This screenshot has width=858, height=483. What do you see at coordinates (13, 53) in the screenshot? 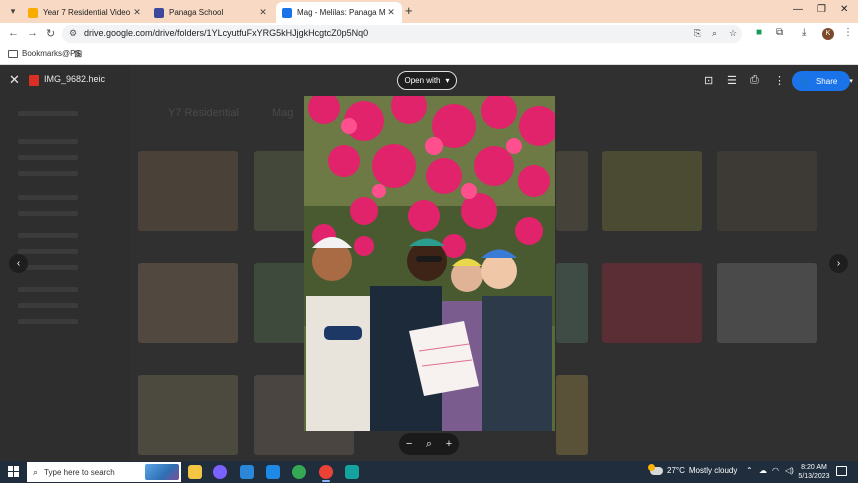
I see `folder-icon` at bounding box center [13, 53].